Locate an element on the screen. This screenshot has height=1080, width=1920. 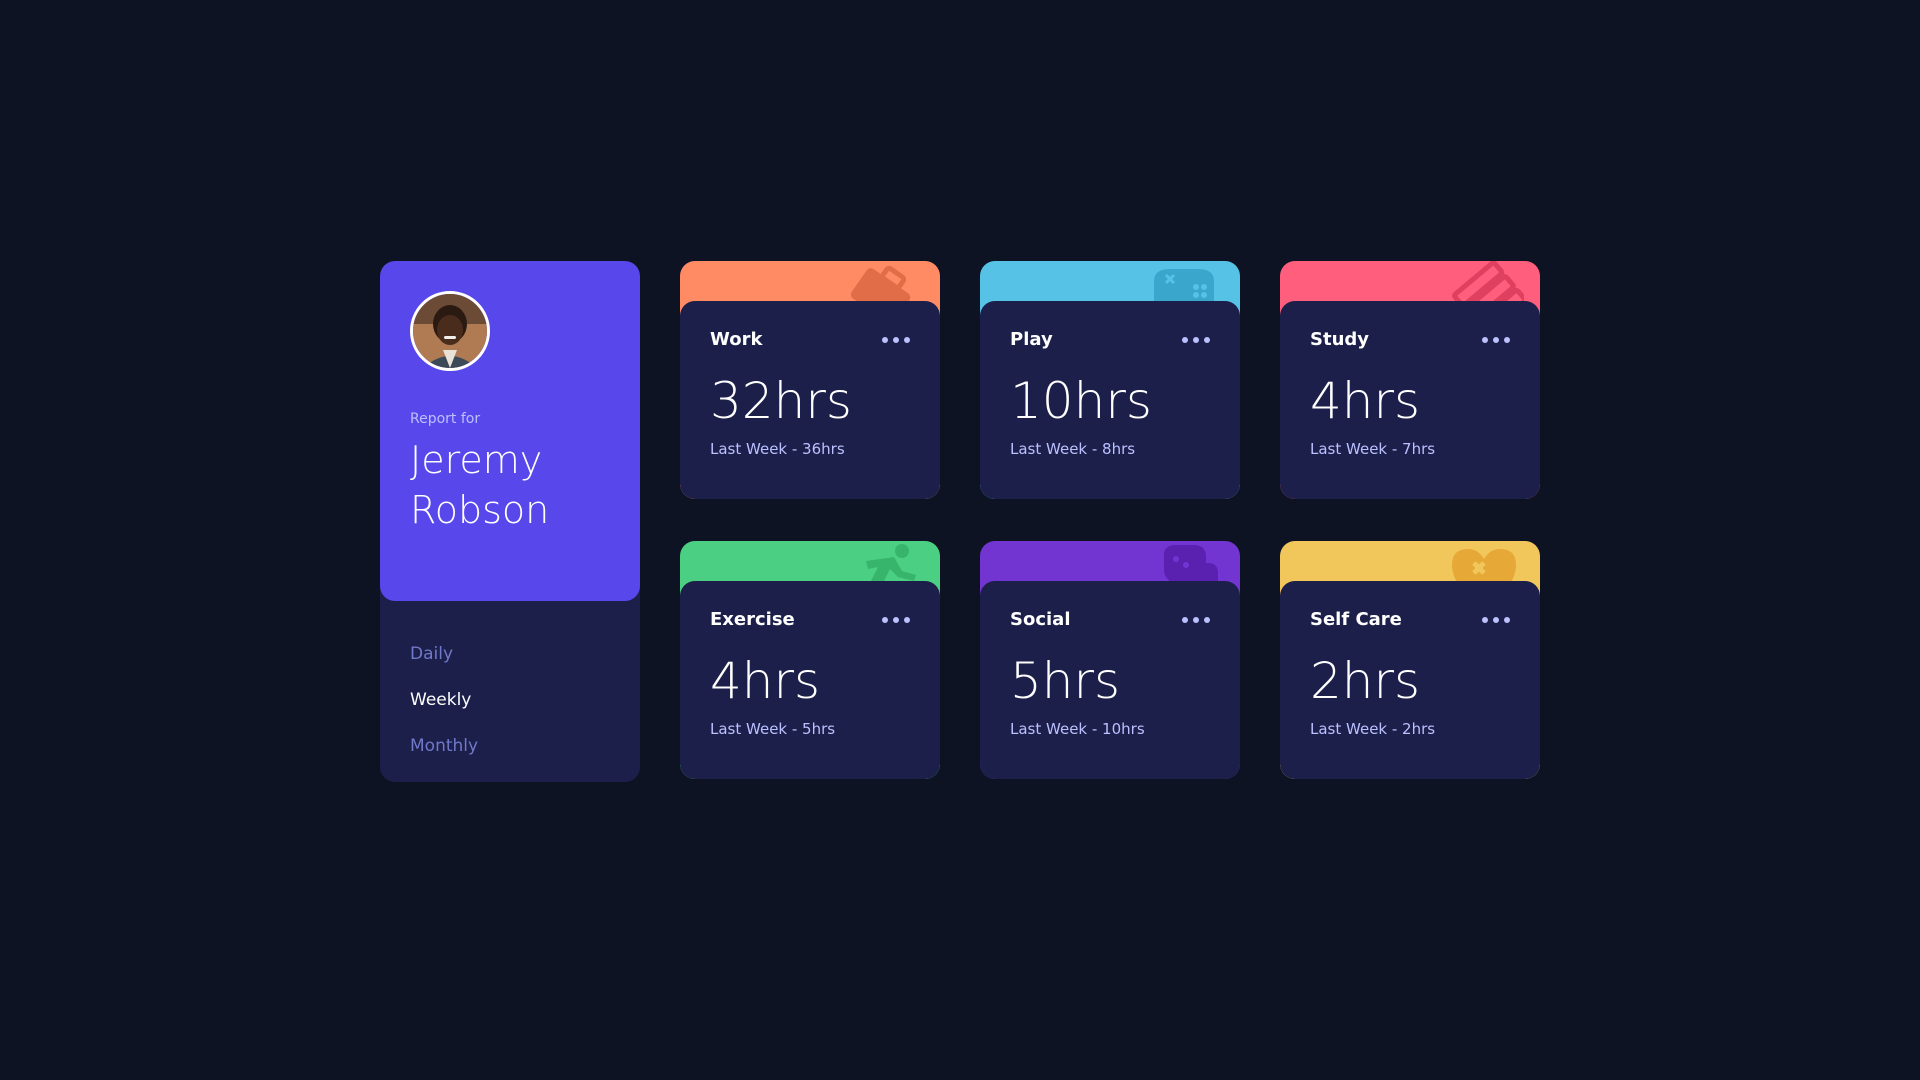
current-hours: 10hrs is located at coordinates (1081, 401).